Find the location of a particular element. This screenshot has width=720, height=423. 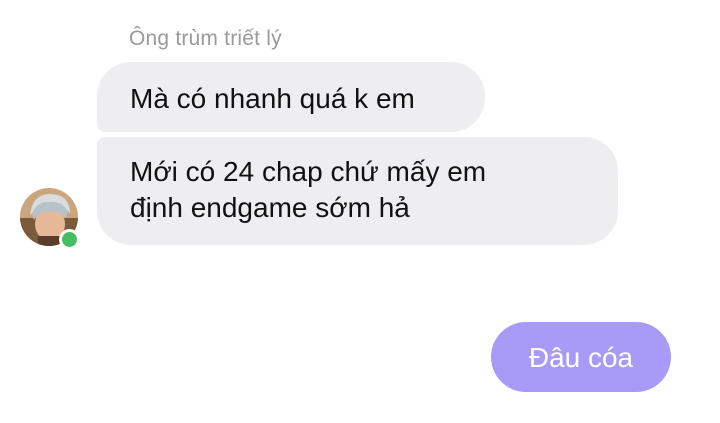

incoming-message-bubble: Mà có nhanh quá k em is located at coordinates (291, 97).